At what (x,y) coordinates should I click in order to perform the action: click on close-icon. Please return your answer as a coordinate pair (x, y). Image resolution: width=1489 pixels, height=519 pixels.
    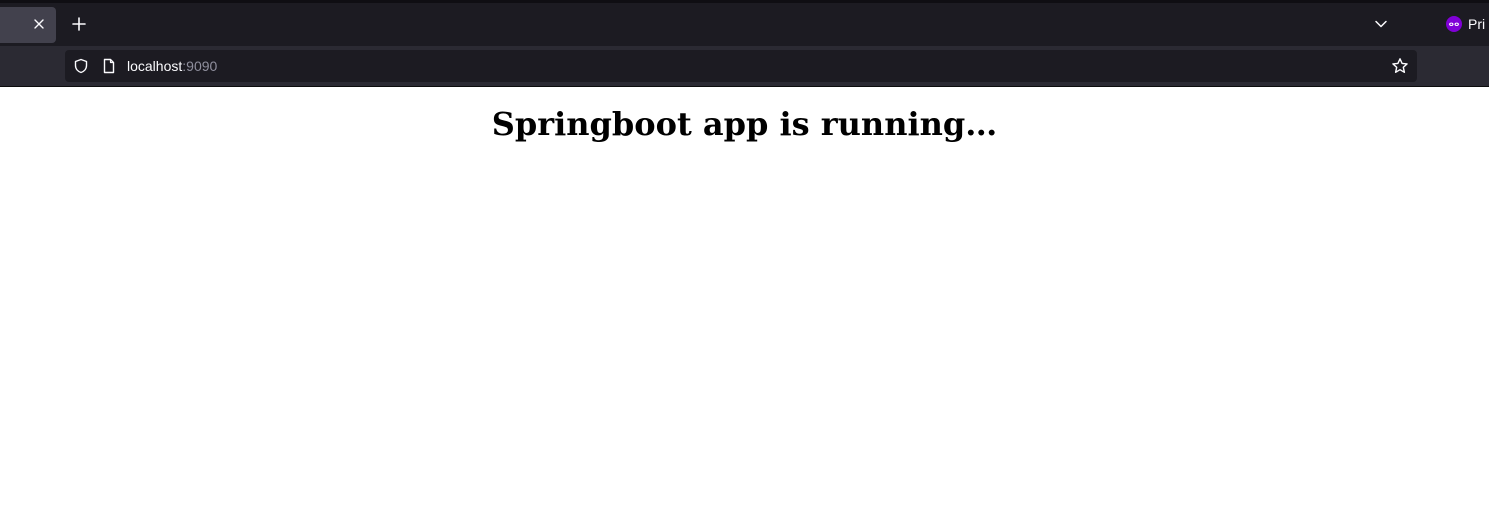
    Looking at the image, I should click on (39, 24).